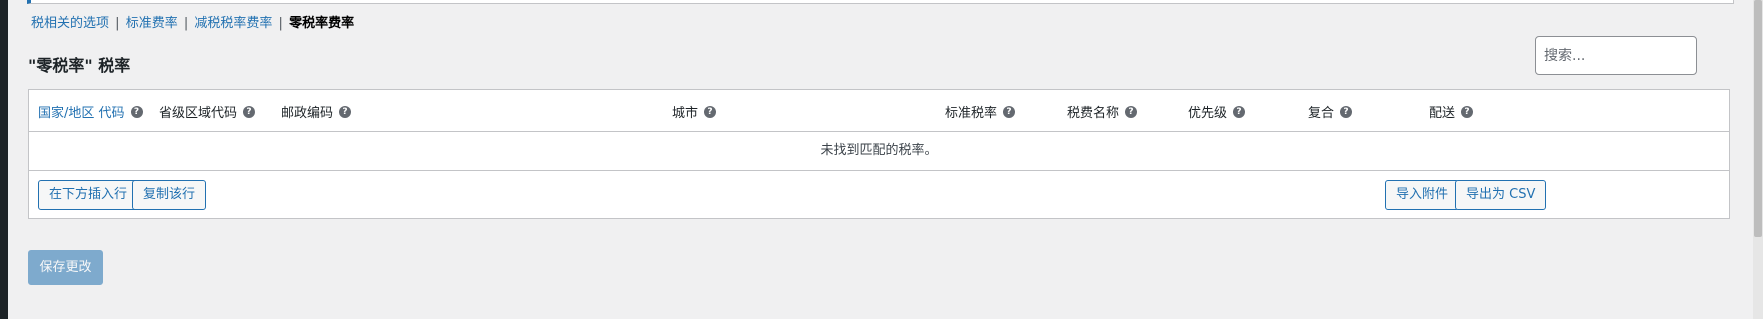 This screenshot has height=319, width=1763. Describe the element at coordinates (1758, 118) in the screenshot. I see `scrollbar-thumb` at that location.